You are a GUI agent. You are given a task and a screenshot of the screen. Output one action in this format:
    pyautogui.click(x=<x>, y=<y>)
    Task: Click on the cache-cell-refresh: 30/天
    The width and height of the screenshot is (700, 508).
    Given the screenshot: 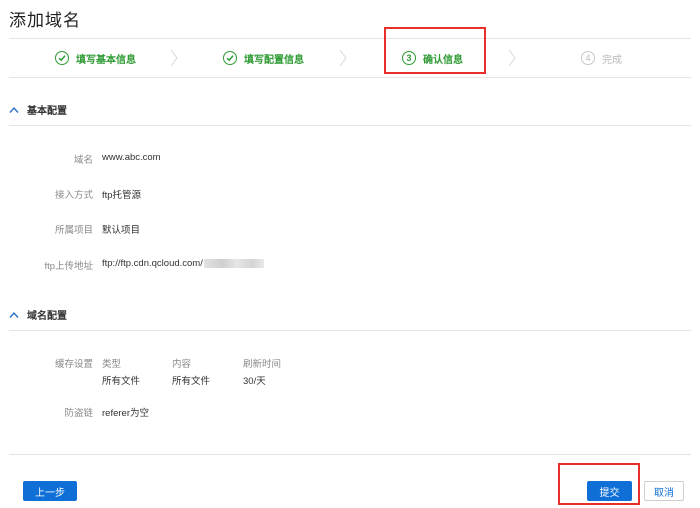 What is the action you would take?
    pyautogui.click(x=254, y=381)
    